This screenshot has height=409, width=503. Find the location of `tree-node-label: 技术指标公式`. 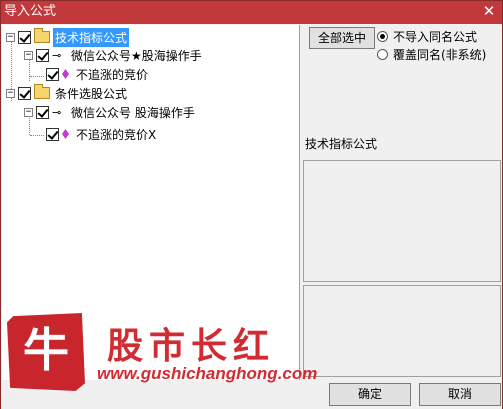

tree-node-label: 技术指标公式 is located at coordinates (91, 37).